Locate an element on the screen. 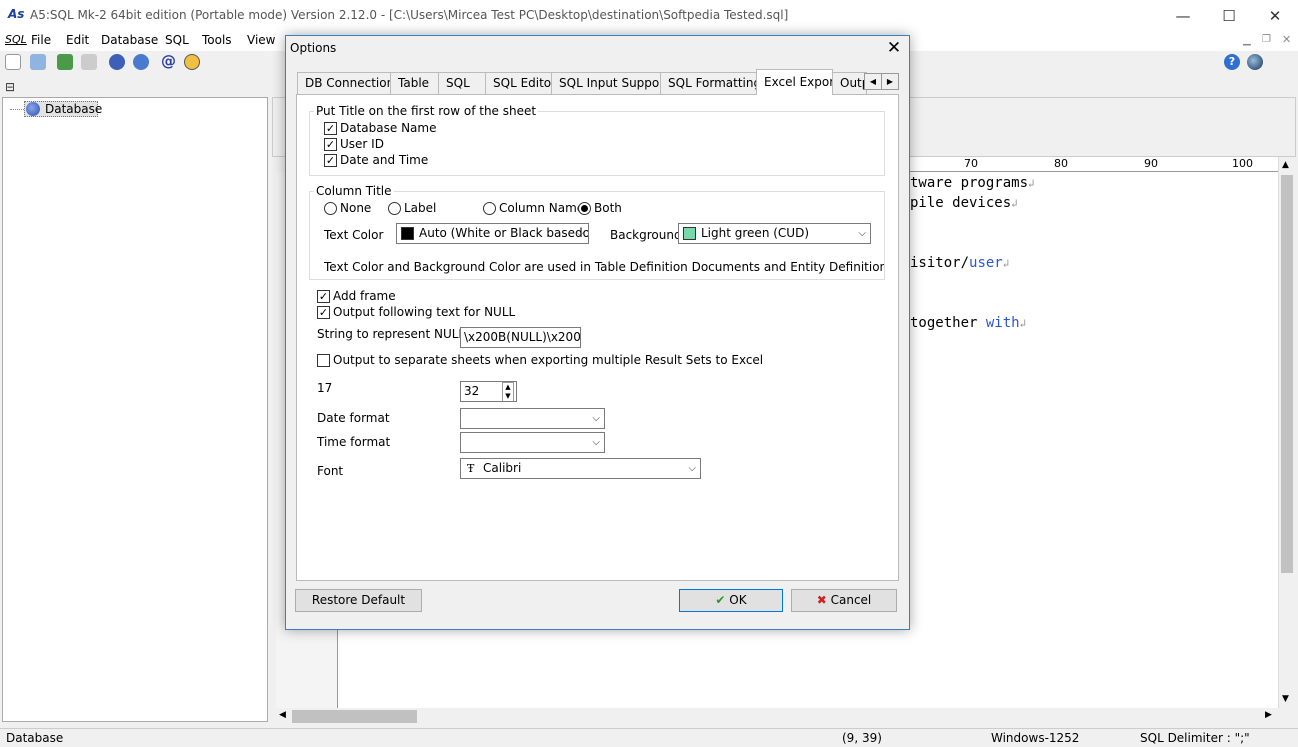  spin-input: 32 ▲ ▼ is located at coordinates (488, 391).